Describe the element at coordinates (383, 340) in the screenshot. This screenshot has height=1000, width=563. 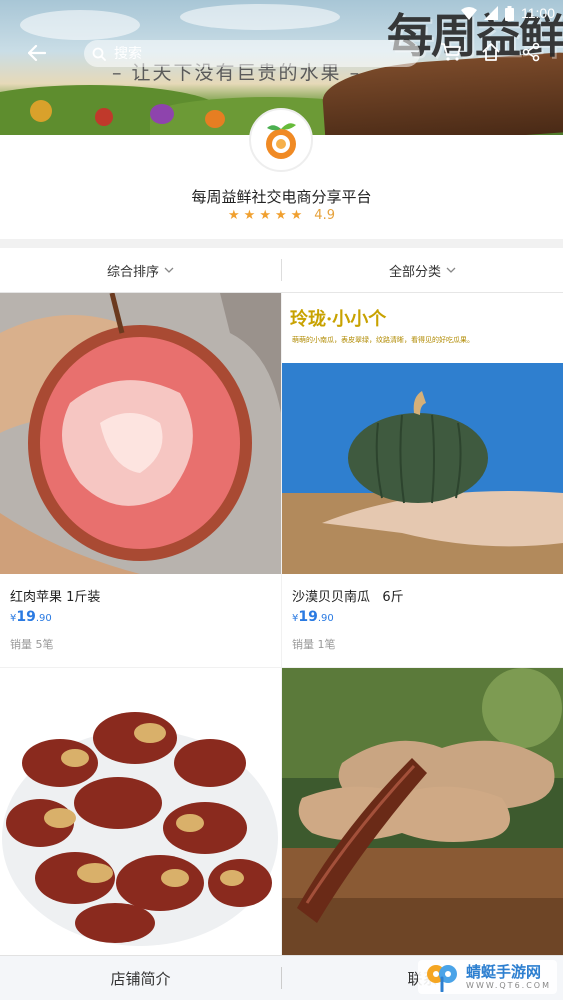
I see `pumpkin-image-sub: 萌萌的小南瓜，表皮翠绿，纹路清晰，看得见的好吃瓜果。` at that location.